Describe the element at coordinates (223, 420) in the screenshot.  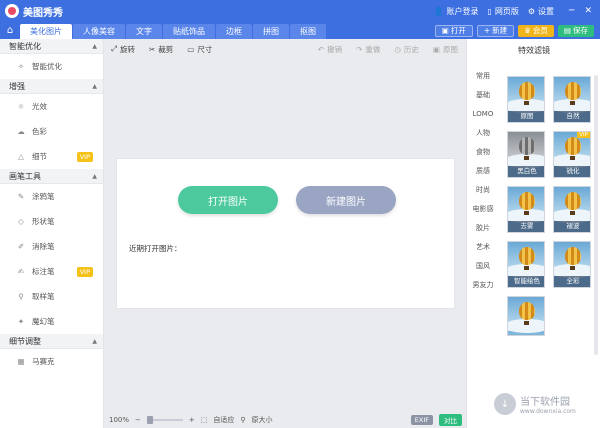
I see `fit-button: 自适应` at that location.